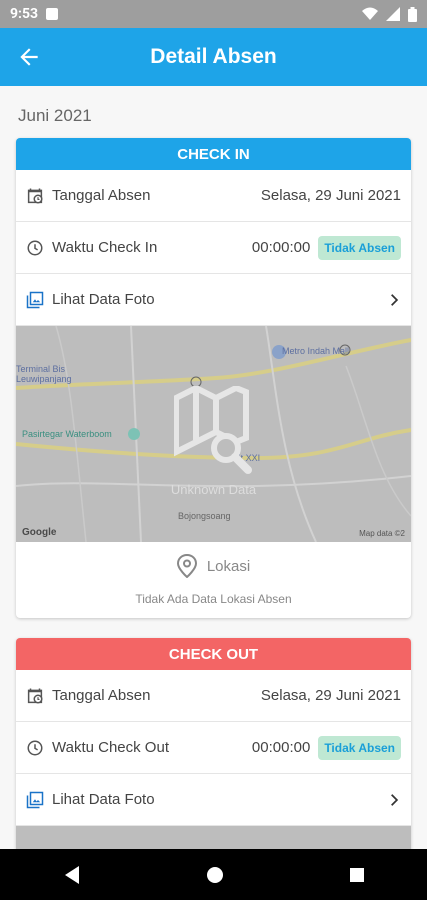 The height and width of the screenshot is (900, 427). What do you see at coordinates (359, 747) in the screenshot?
I see `check-out-status-badge: Tidak Absen` at bounding box center [359, 747].